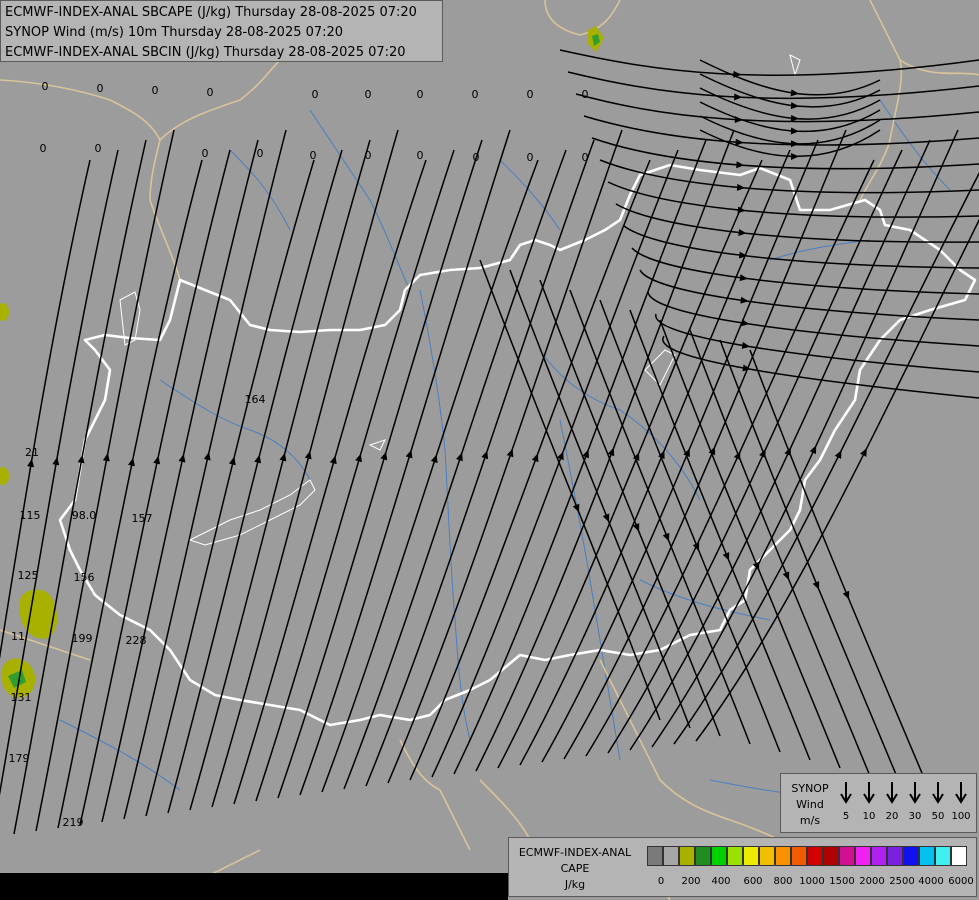  I want to click on cape-legend-subtitle: CAPE, so click(575, 868).